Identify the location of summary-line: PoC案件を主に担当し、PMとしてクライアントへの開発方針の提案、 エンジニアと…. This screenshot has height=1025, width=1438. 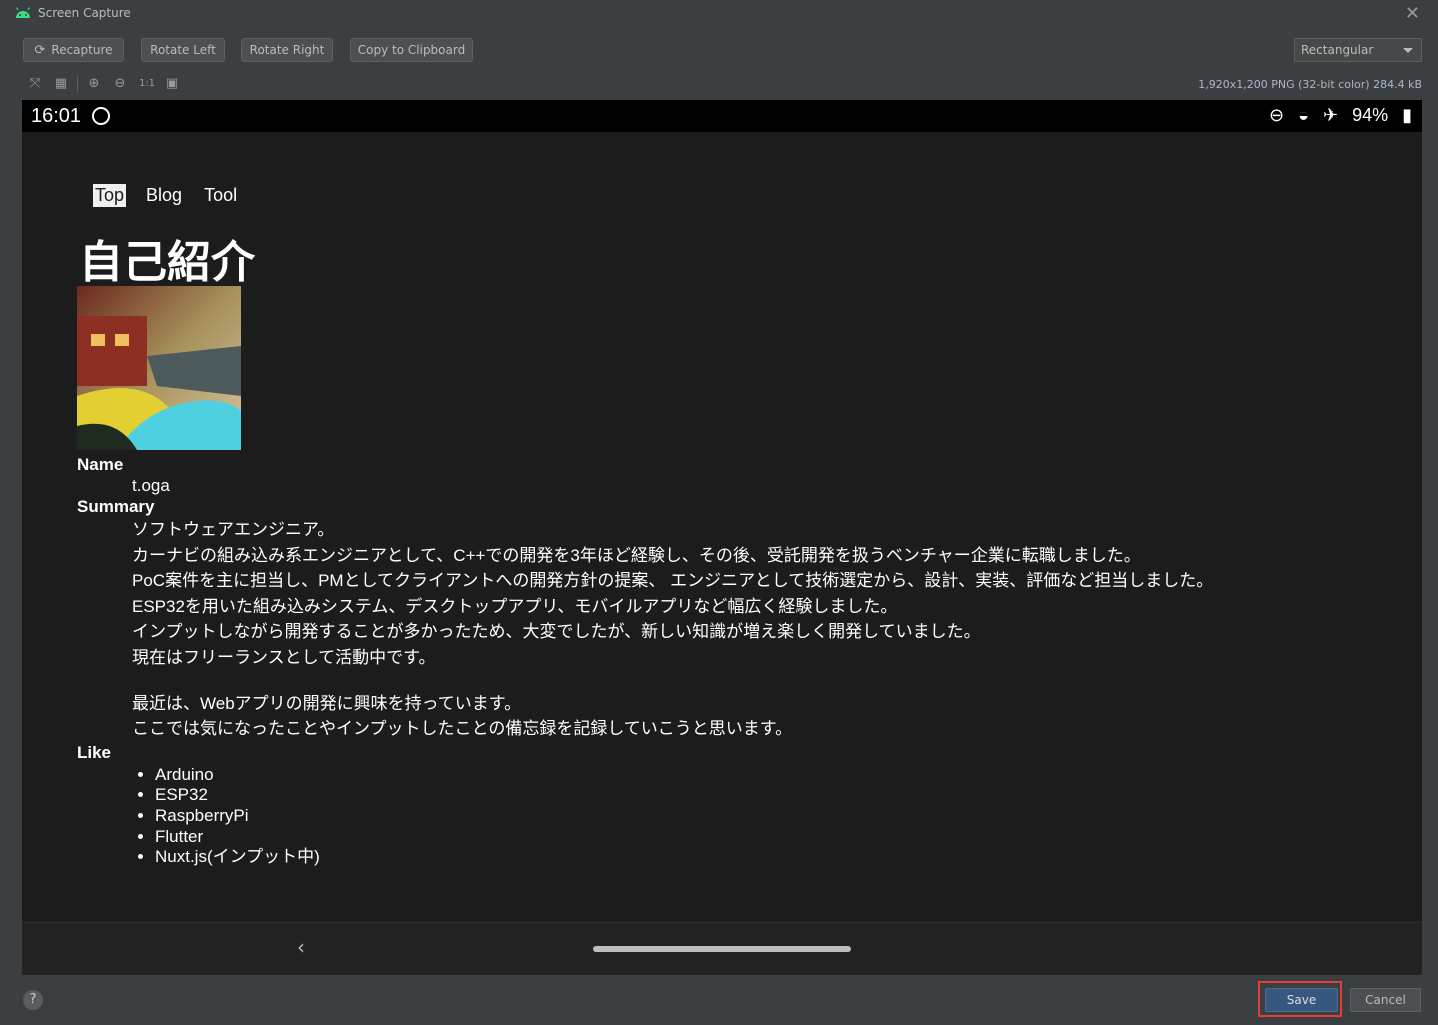
(673, 581).